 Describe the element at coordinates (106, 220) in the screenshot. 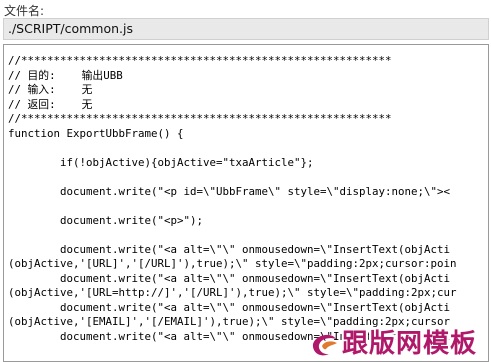

I see `code-line: document.write("<p>");` at that location.